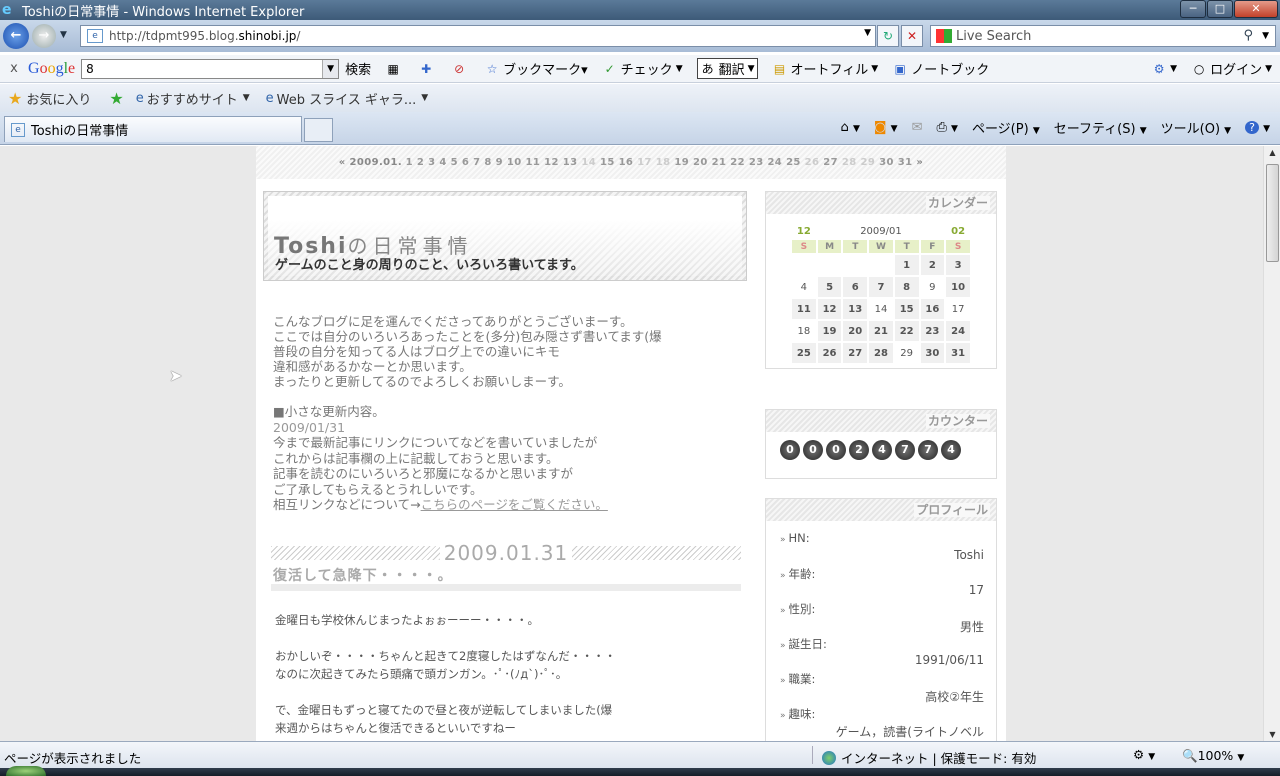 This screenshot has width=1280, height=776. I want to click on home-button: ⌂ ▼, so click(850, 127).